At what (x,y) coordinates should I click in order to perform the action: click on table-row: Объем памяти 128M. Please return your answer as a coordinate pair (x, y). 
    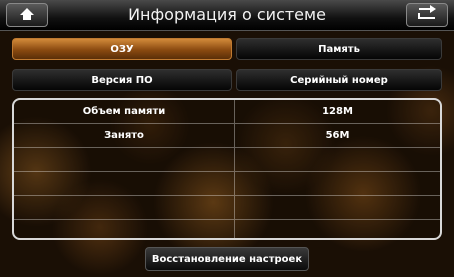
    Looking at the image, I should click on (227, 112).